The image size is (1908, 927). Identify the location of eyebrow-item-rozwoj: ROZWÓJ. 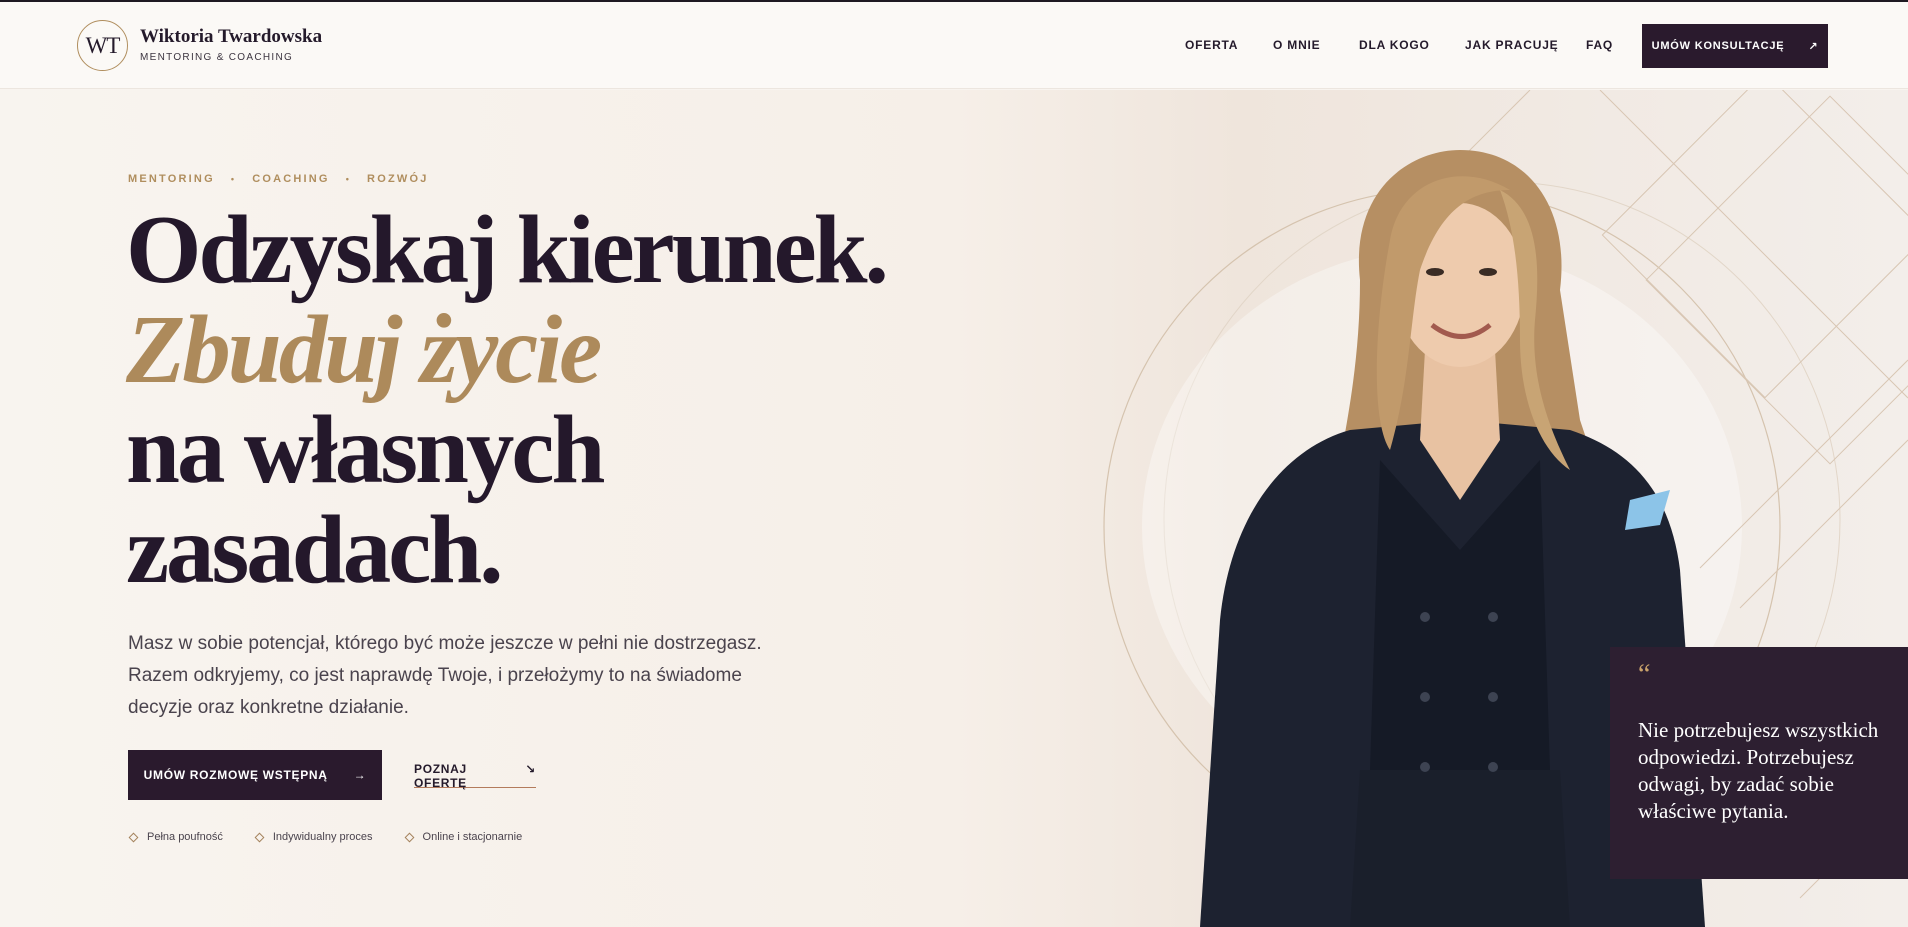
(398, 179).